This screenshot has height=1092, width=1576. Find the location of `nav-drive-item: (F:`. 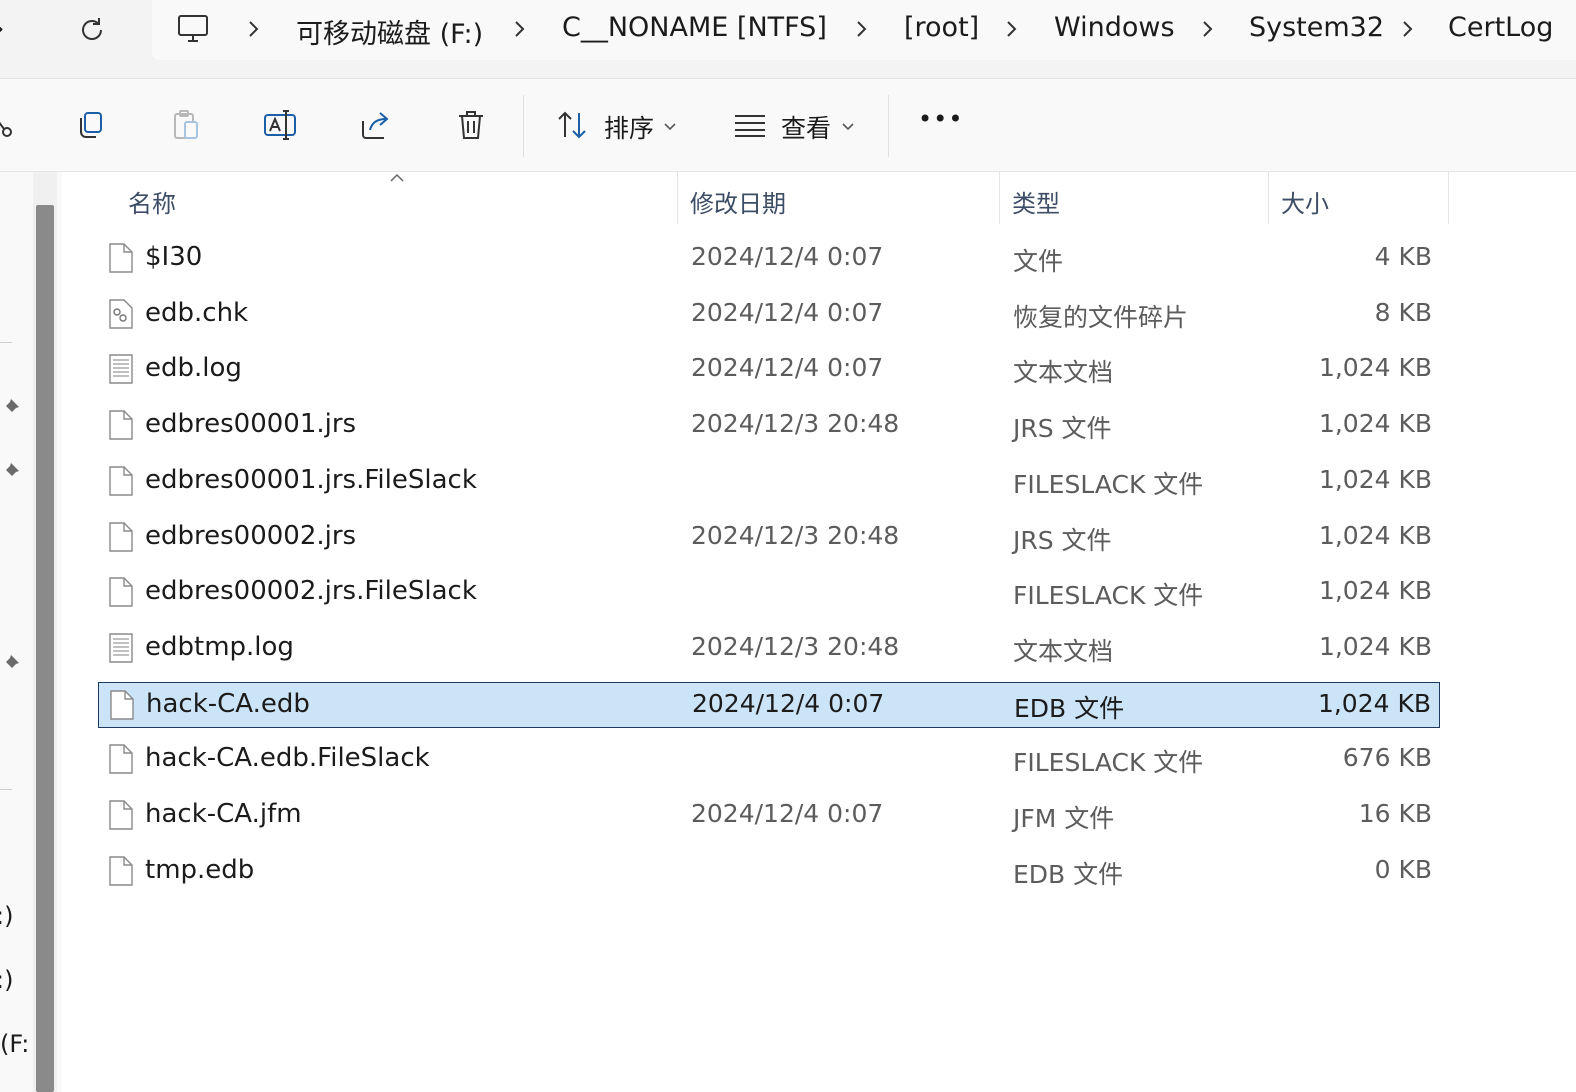

nav-drive-item: (F: is located at coordinates (14, 1044).